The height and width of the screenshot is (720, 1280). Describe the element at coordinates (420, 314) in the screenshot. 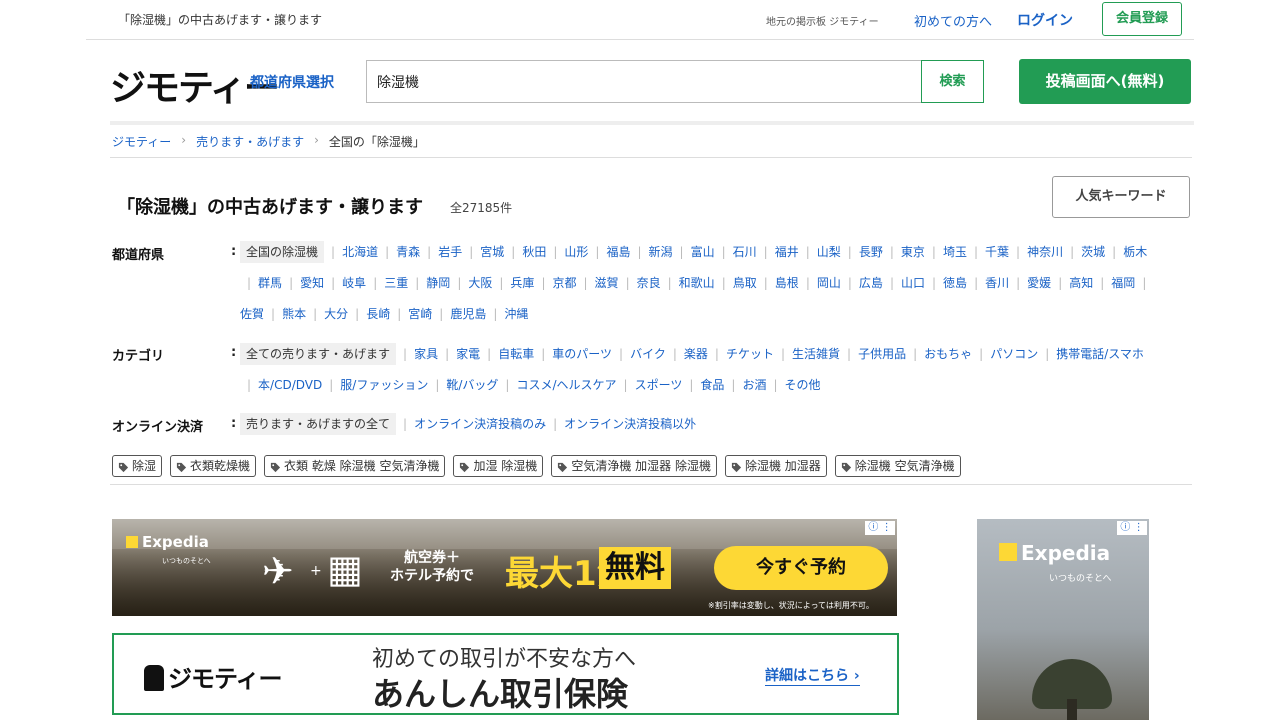

I see `filter-item: 宮崎` at that location.